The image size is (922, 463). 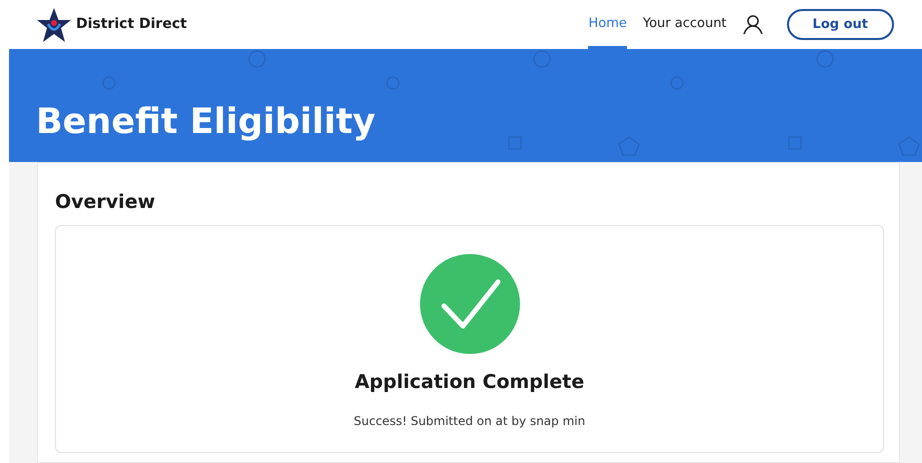 I want to click on user-icon, so click(x=752, y=24).